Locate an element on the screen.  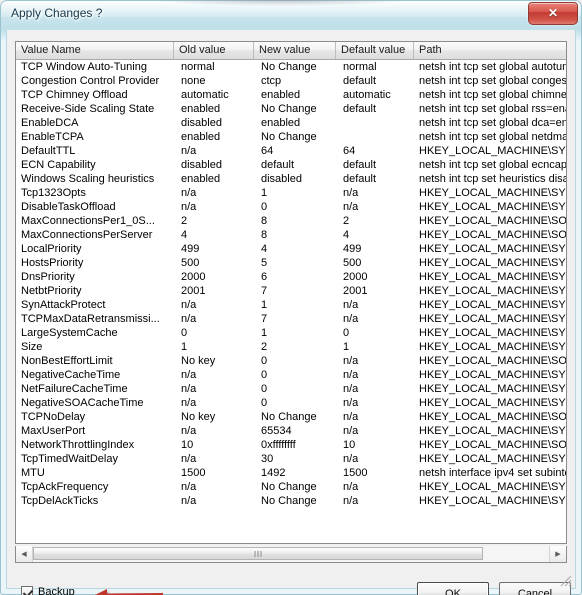
cell-default: default is located at coordinates (360, 109).